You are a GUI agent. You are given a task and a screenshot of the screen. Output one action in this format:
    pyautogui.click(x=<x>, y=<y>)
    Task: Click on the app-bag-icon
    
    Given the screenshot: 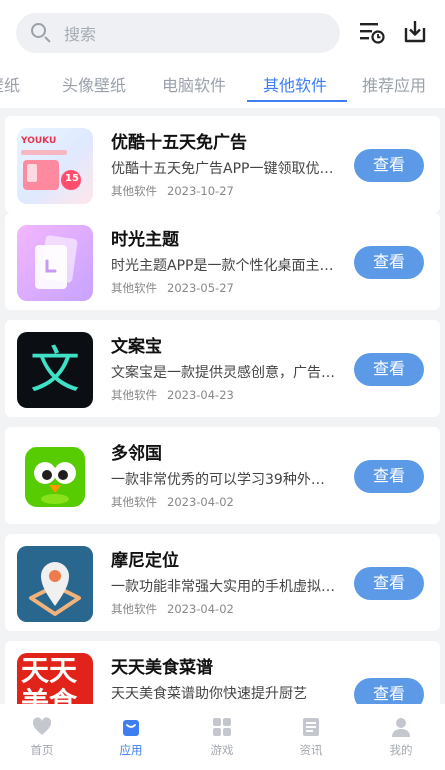 What is the action you would take?
    pyautogui.click(x=131, y=728)
    